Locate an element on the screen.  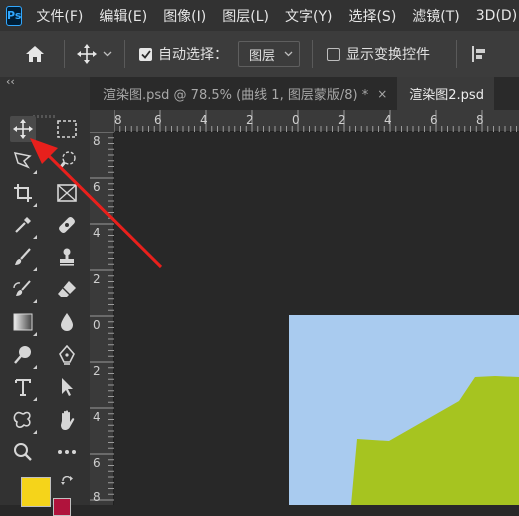
zoom-tool is located at coordinates (23, 452).